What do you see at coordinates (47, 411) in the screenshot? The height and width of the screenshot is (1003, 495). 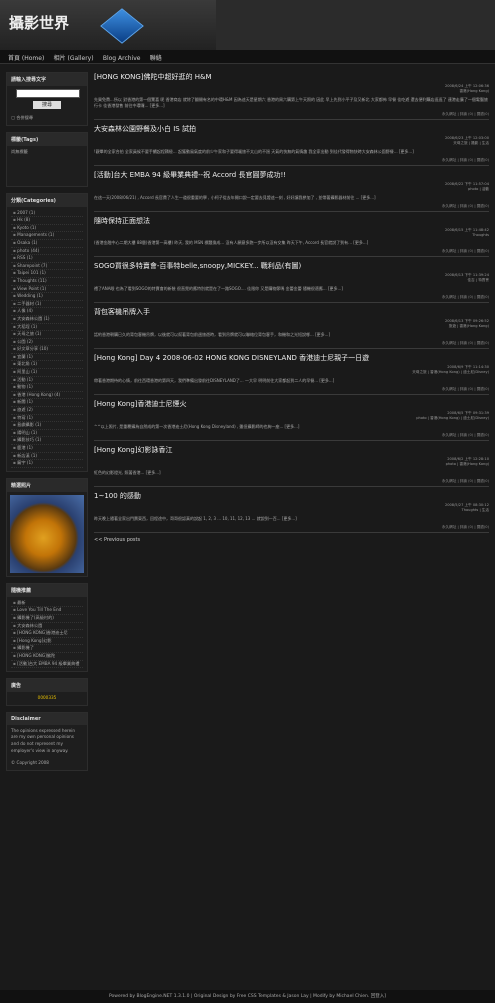 I see `category-item: 旅遊 (2)` at bounding box center [47, 411].